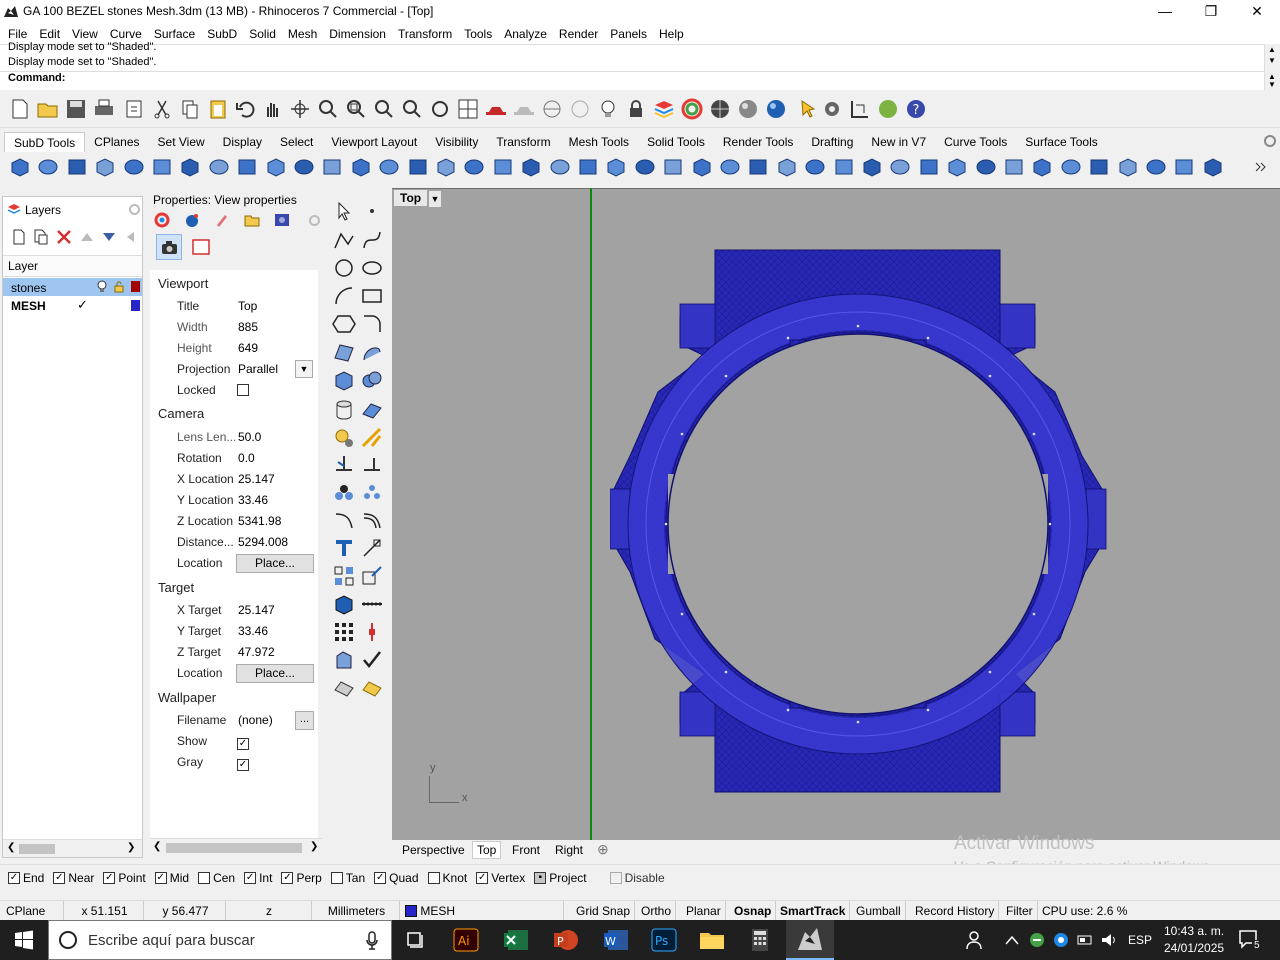 The width and height of the screenshot is (1280, 960). Describe the element at coordinates (1020, 911) in the screenshot. I see `filter-toggle: Filter` at that location.